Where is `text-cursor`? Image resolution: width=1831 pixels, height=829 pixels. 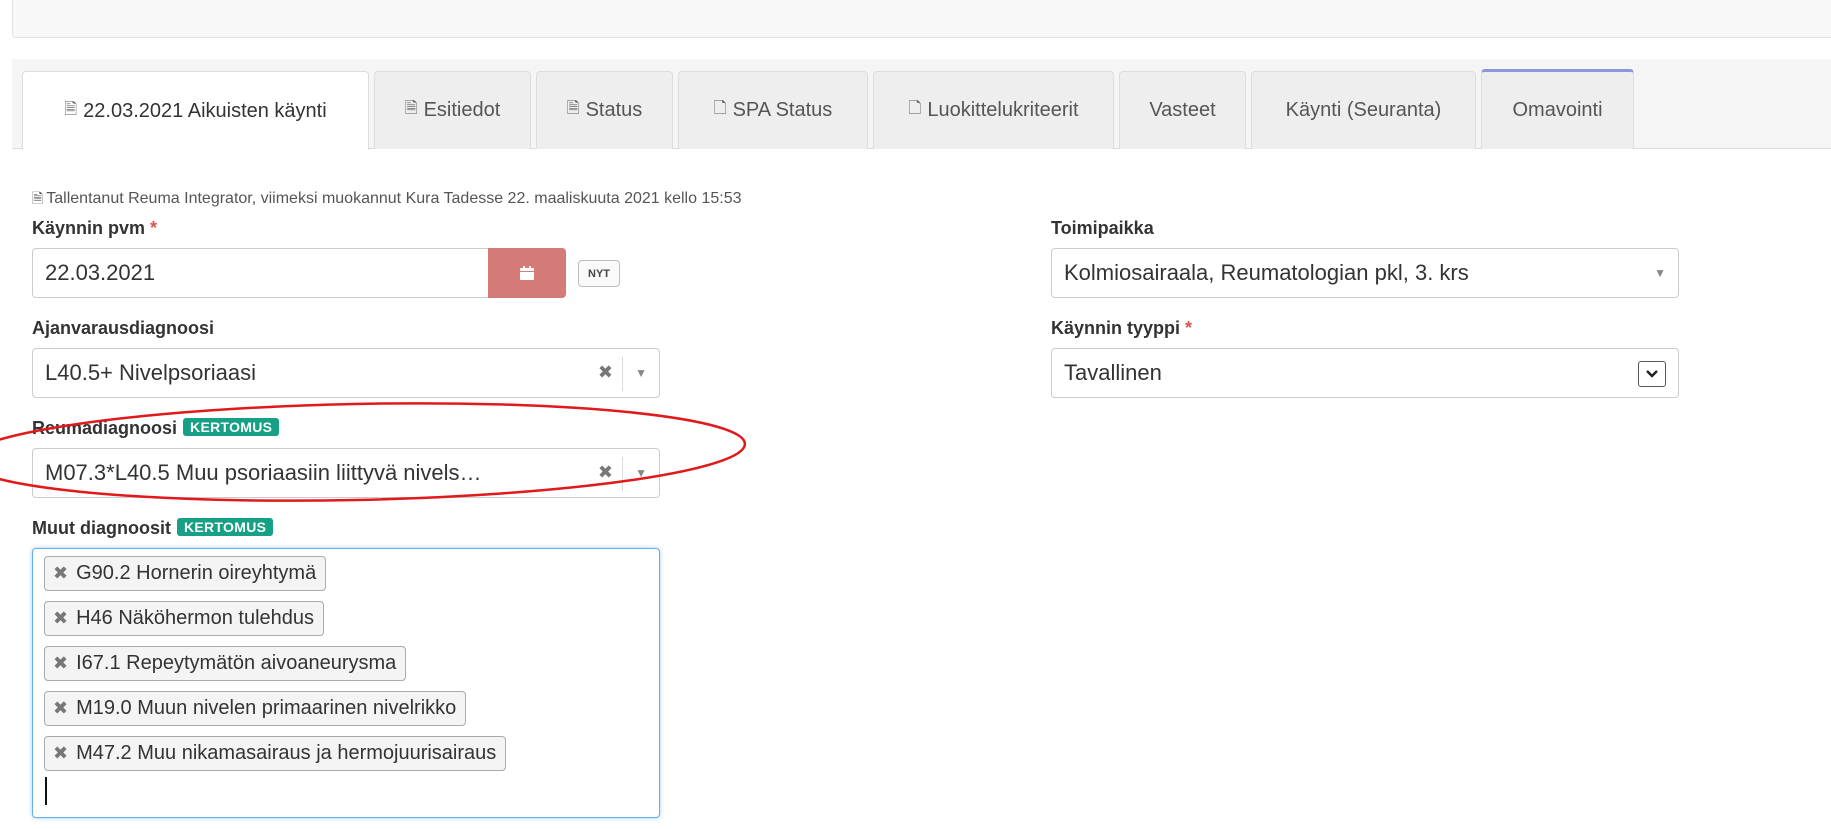 text-cursor is located at coordinates (46, 791).